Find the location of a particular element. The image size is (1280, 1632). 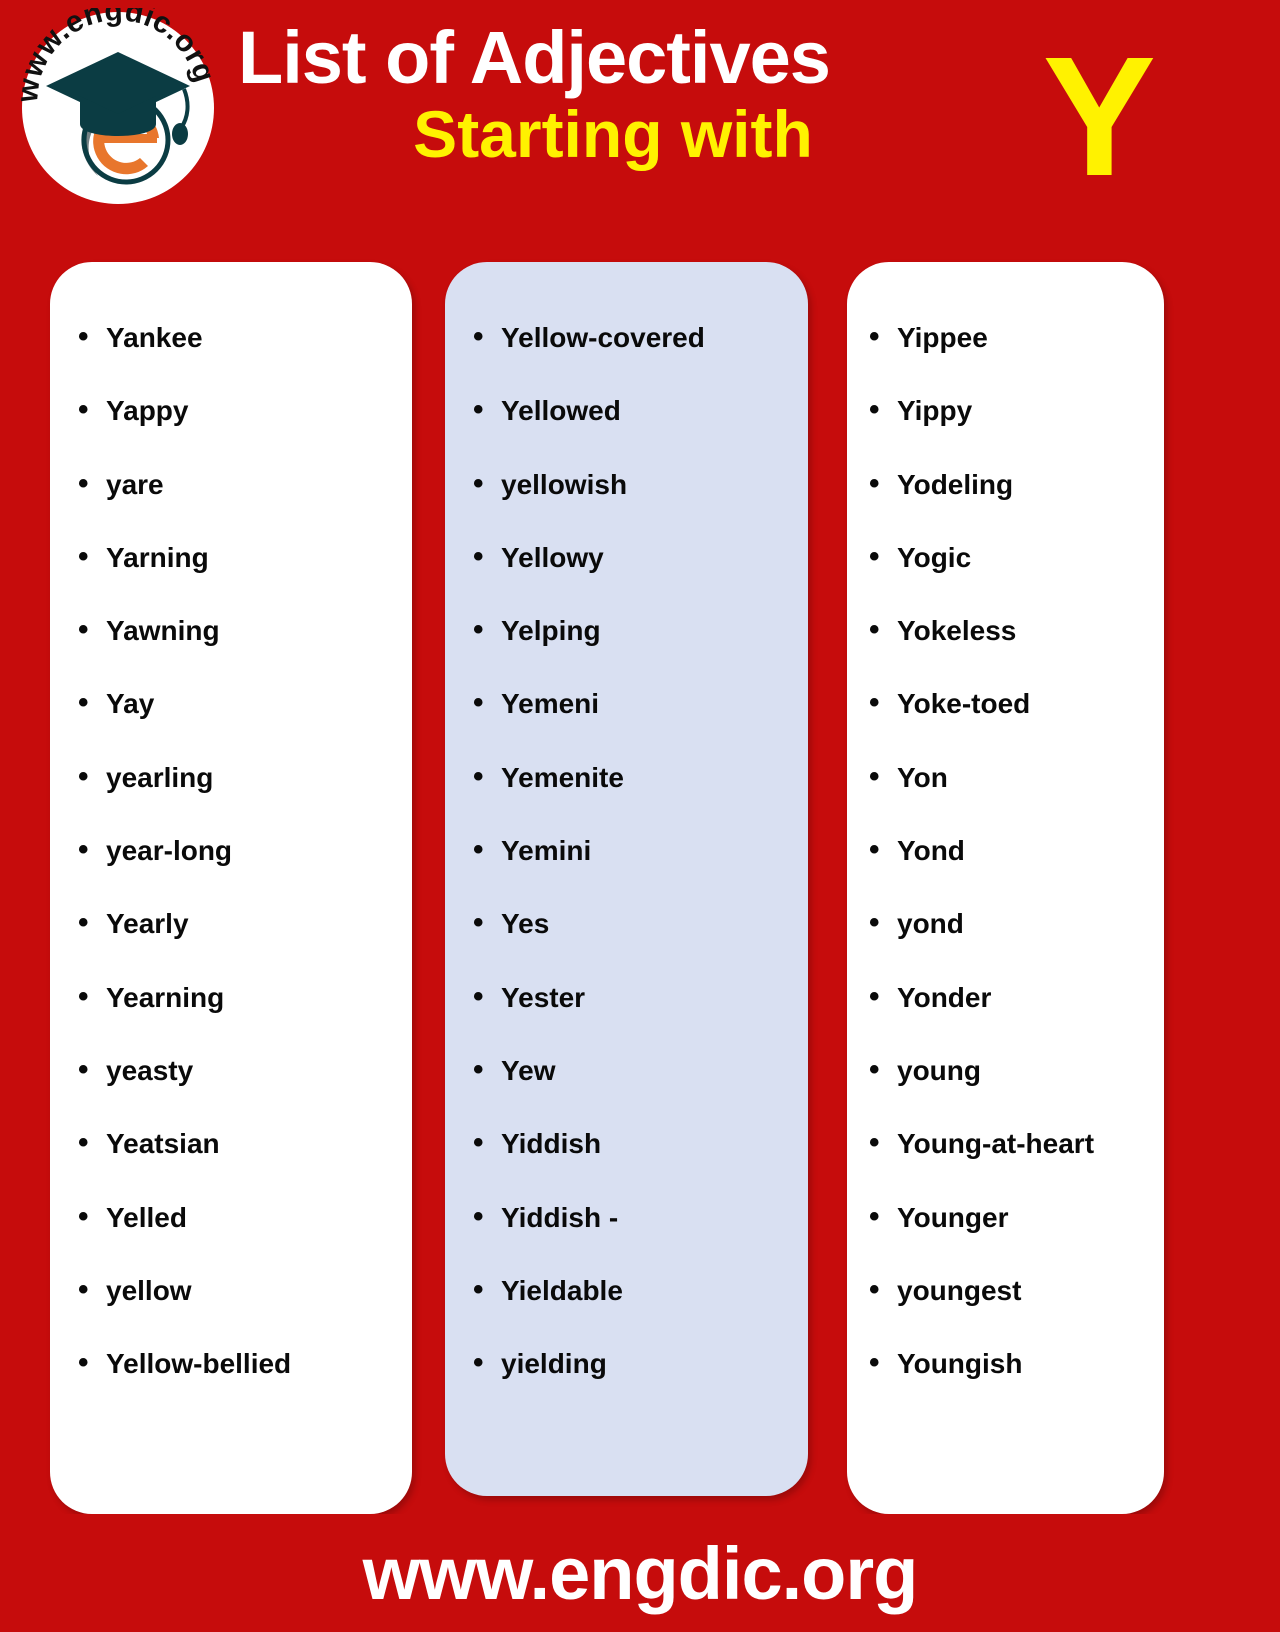

page-title: List of Adjectives Starting with is located at coordinates (628, 94).